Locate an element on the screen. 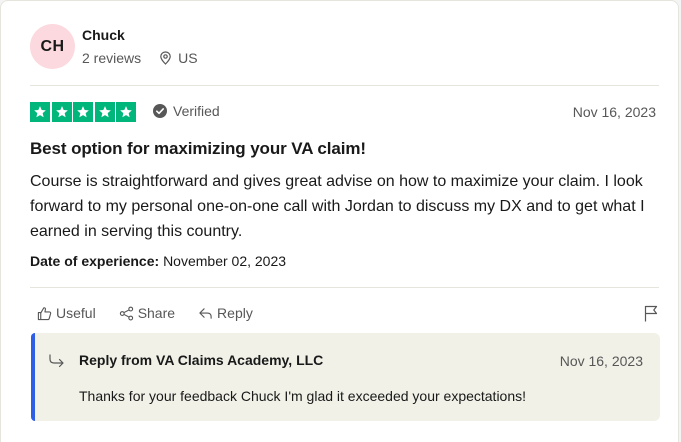 The image size is (681, 442). reviewer-location: US is located at coordinates (178, 58).